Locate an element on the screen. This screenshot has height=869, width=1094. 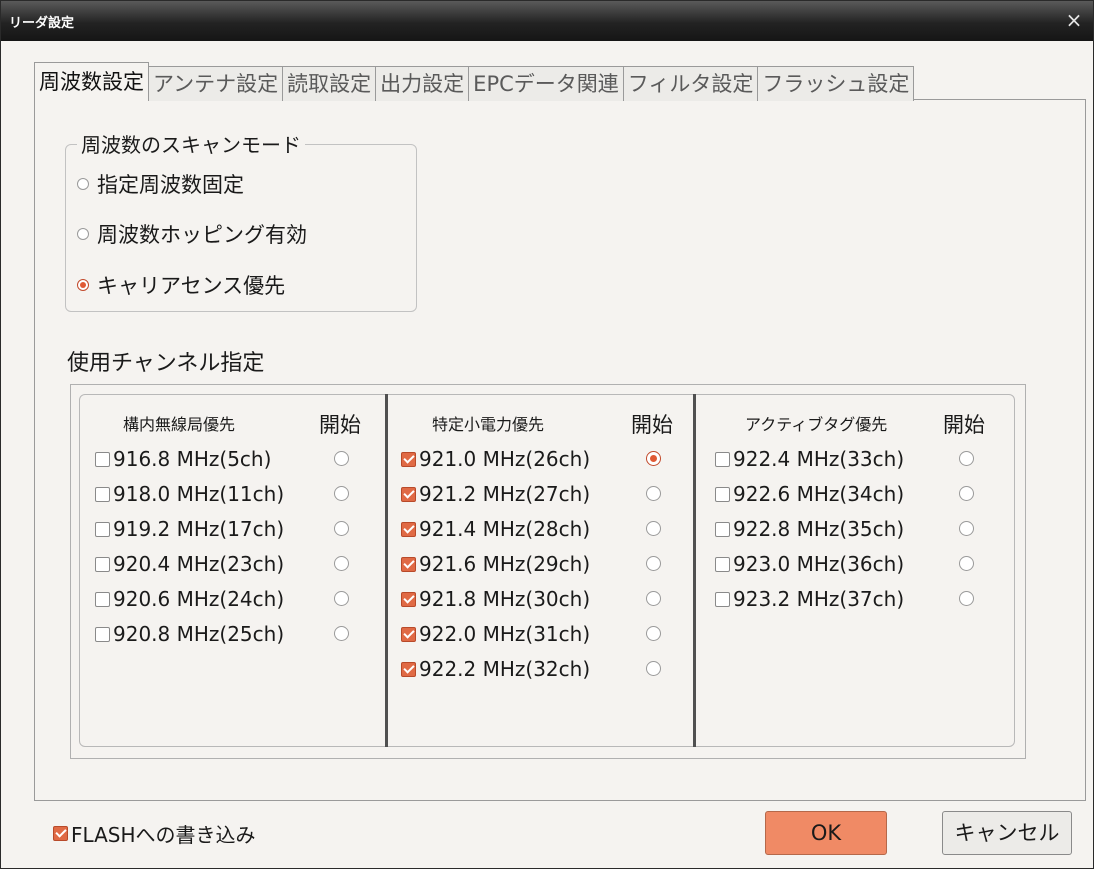
channel-checkbox-row: 920.6 MHz(24ch) is located at coordinates (189, 599).